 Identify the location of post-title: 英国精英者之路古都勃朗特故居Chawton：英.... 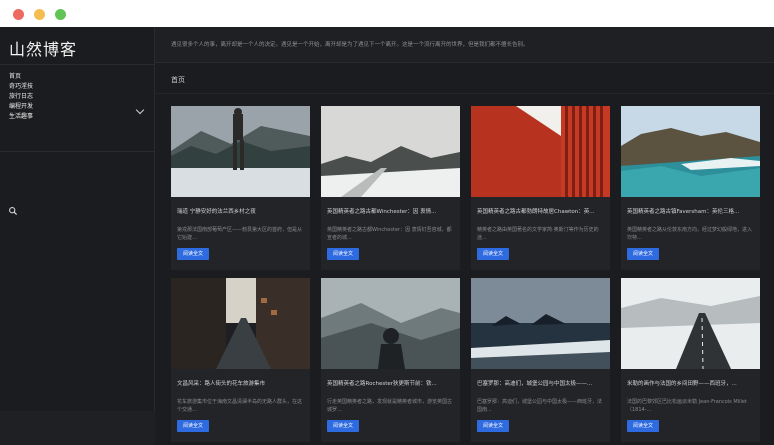
(541, 211).